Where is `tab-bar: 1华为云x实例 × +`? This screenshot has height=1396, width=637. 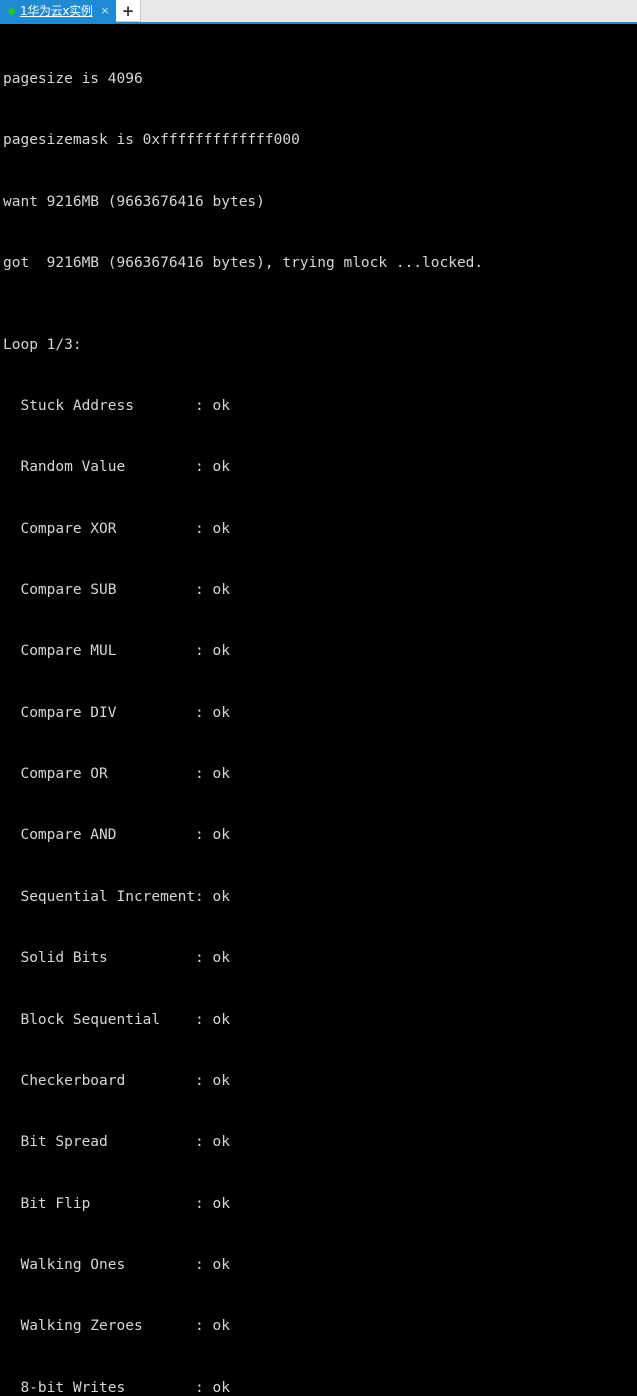
tab-bar: 1华为云x实例 × + is located at coordinates (318, 12).